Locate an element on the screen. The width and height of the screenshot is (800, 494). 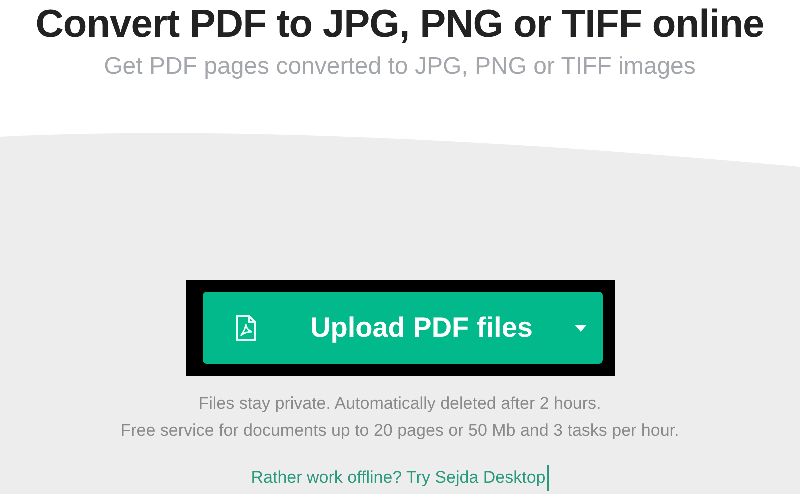
info-text: Free service for documents up to 20 pages or 50 Mb and 3 tasks per hour. is located at coordinates (400, 431).